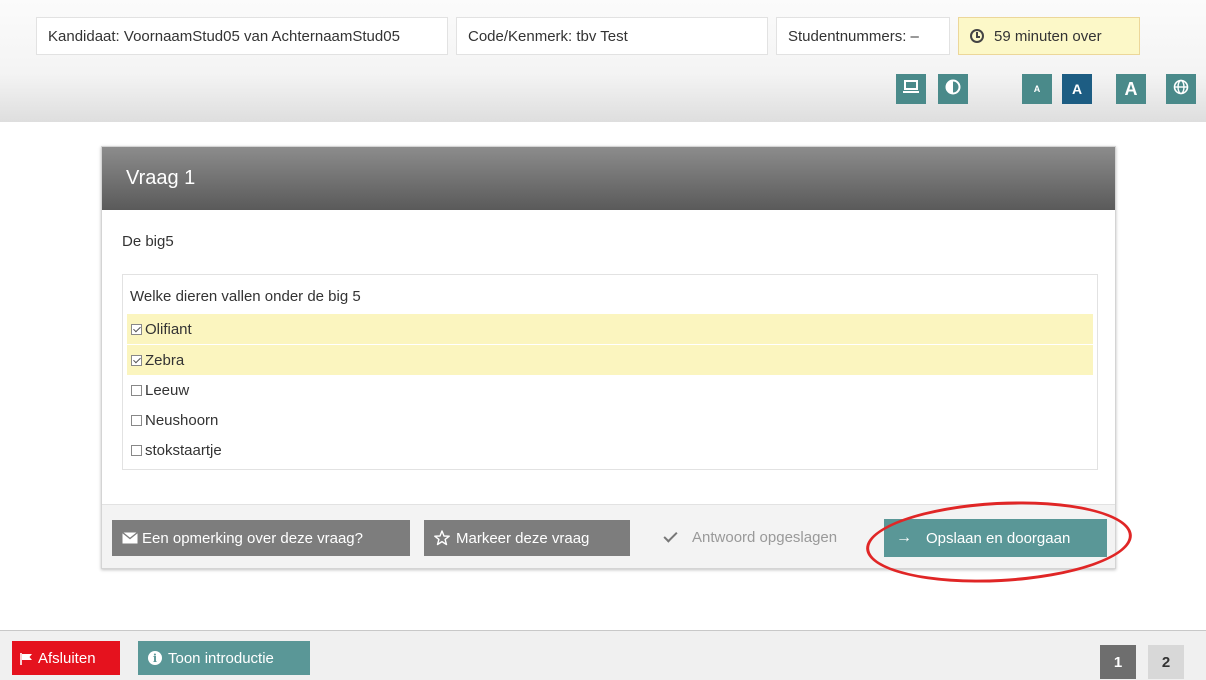  I want to click on student-number-label: Studentnummers: –, so click(853, 36).